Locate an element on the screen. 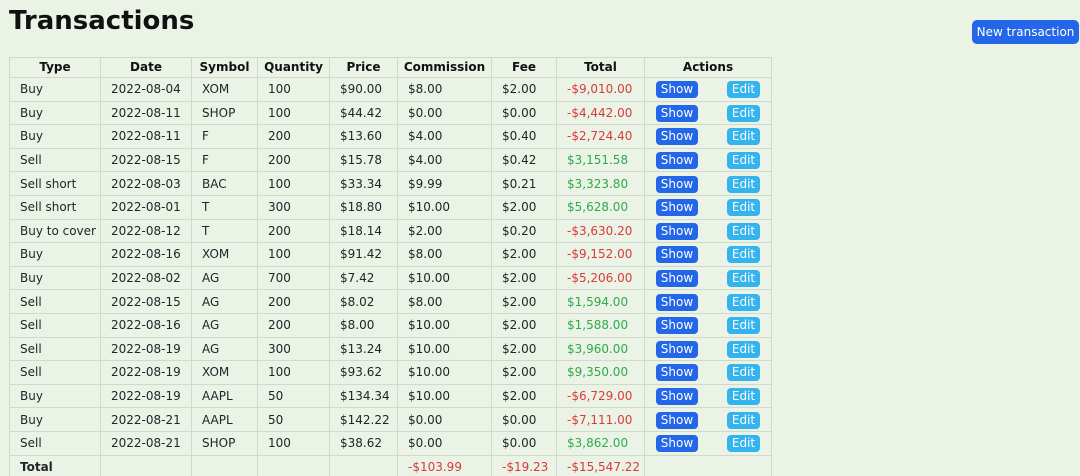 Image resolution: width=1080 pixels, height=476 pixels. column-header-quantity: Quantity is located at coordinates (293, 67).